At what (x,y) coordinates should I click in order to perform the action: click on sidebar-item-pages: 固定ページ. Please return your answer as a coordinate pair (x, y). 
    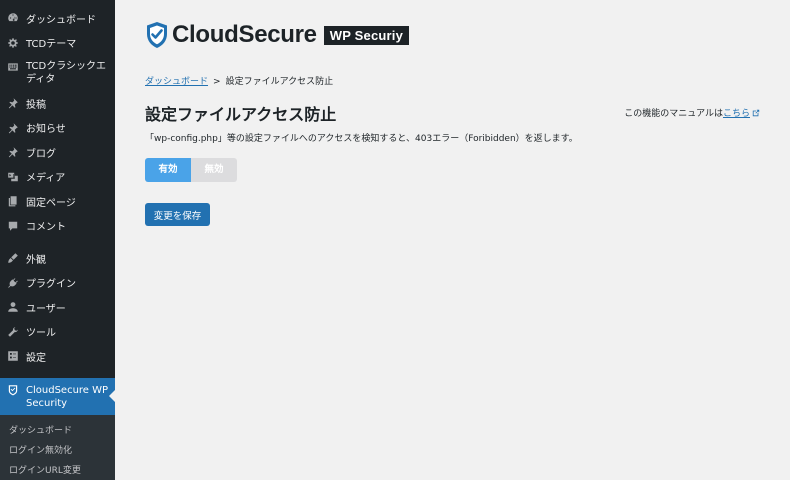
    Looking at the image, I should click on (57, 201).